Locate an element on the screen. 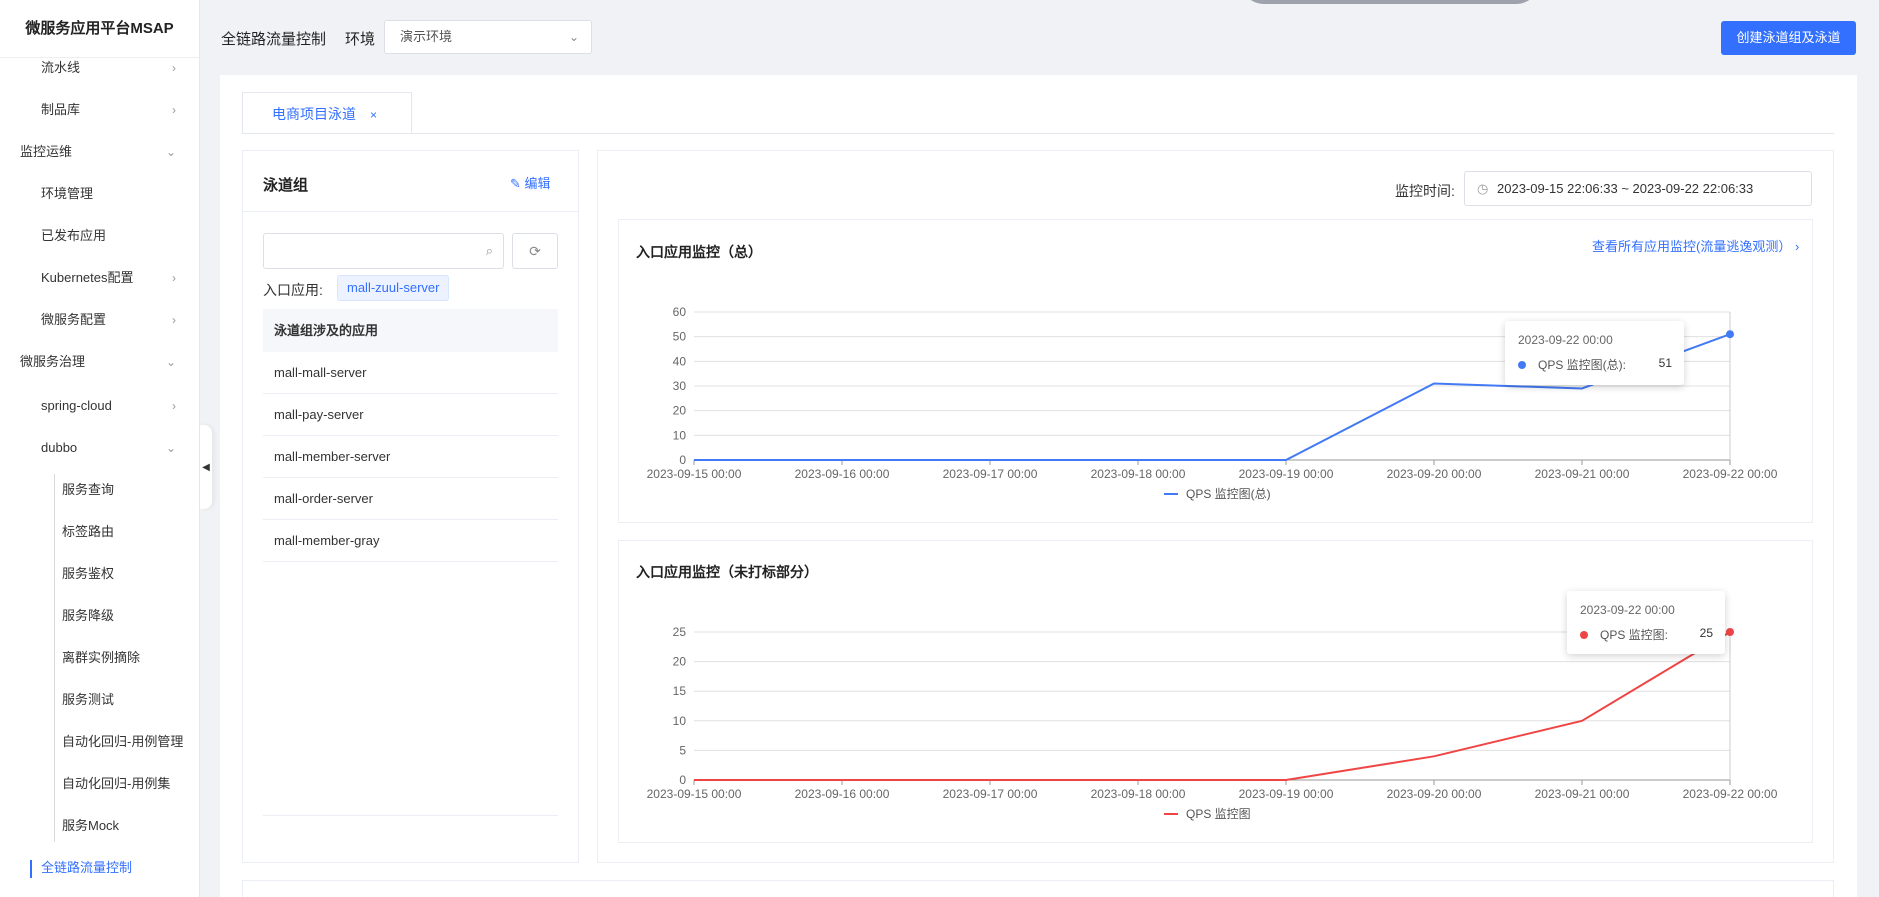 Image resolution: width=1879 pixels, height=897 pixels. y-tick-label: 0 is located at coordinates (682, 460).